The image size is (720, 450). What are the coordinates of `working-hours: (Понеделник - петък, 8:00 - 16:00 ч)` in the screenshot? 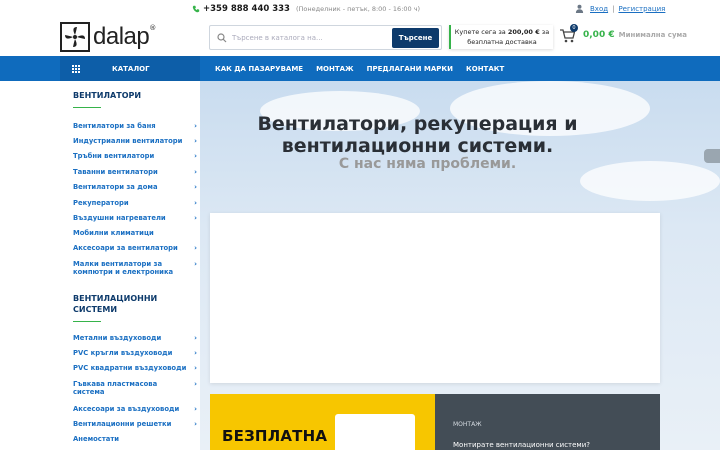 It's located at (358, 9).